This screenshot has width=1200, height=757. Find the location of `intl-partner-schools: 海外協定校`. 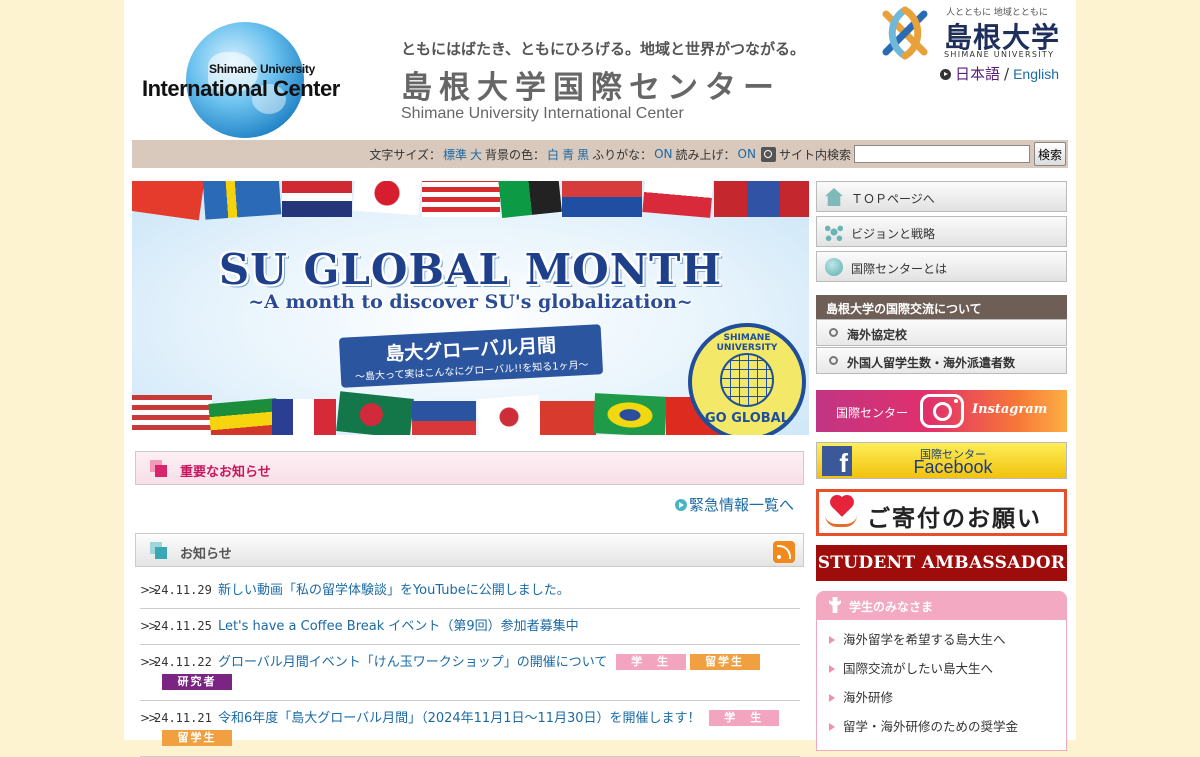

intl-partner-schools: 海外協定校 is located at coordinates (941, 332).